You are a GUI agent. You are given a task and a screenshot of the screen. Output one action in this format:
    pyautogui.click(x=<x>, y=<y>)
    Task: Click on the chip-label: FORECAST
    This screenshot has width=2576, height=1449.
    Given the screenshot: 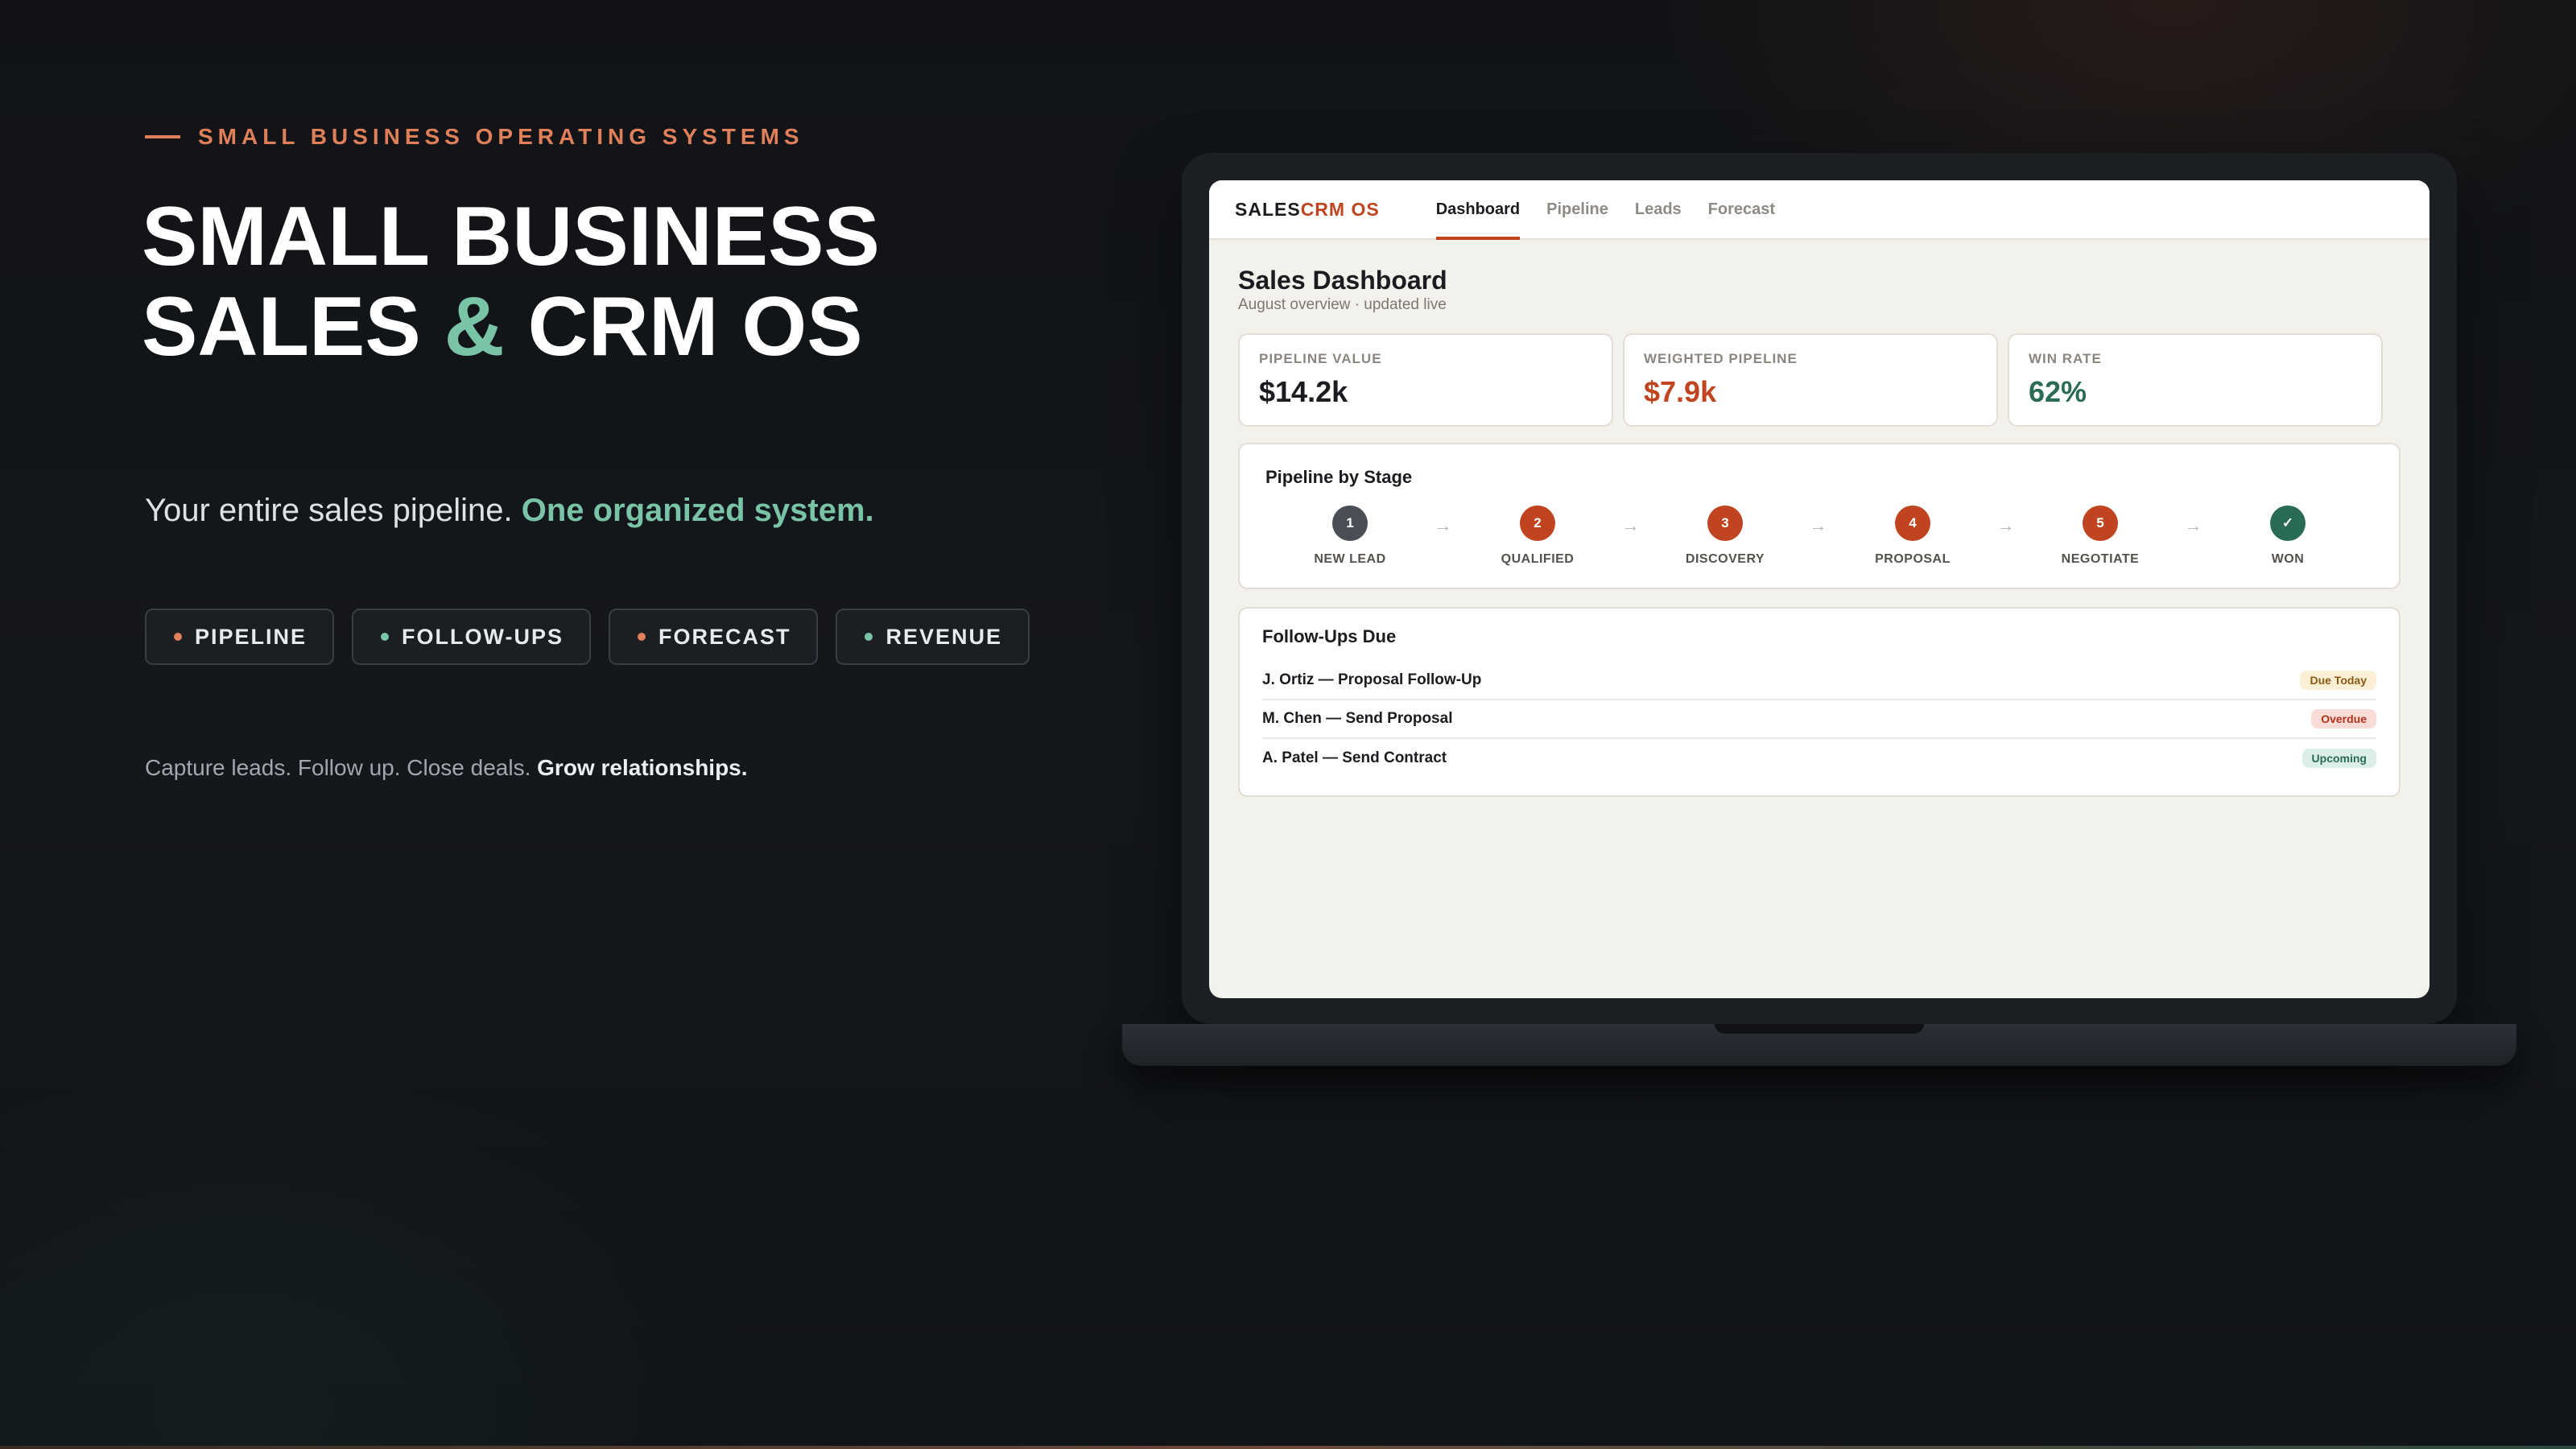 What is the action you would take?
    pyautogui.click(x=724, y=636)
    